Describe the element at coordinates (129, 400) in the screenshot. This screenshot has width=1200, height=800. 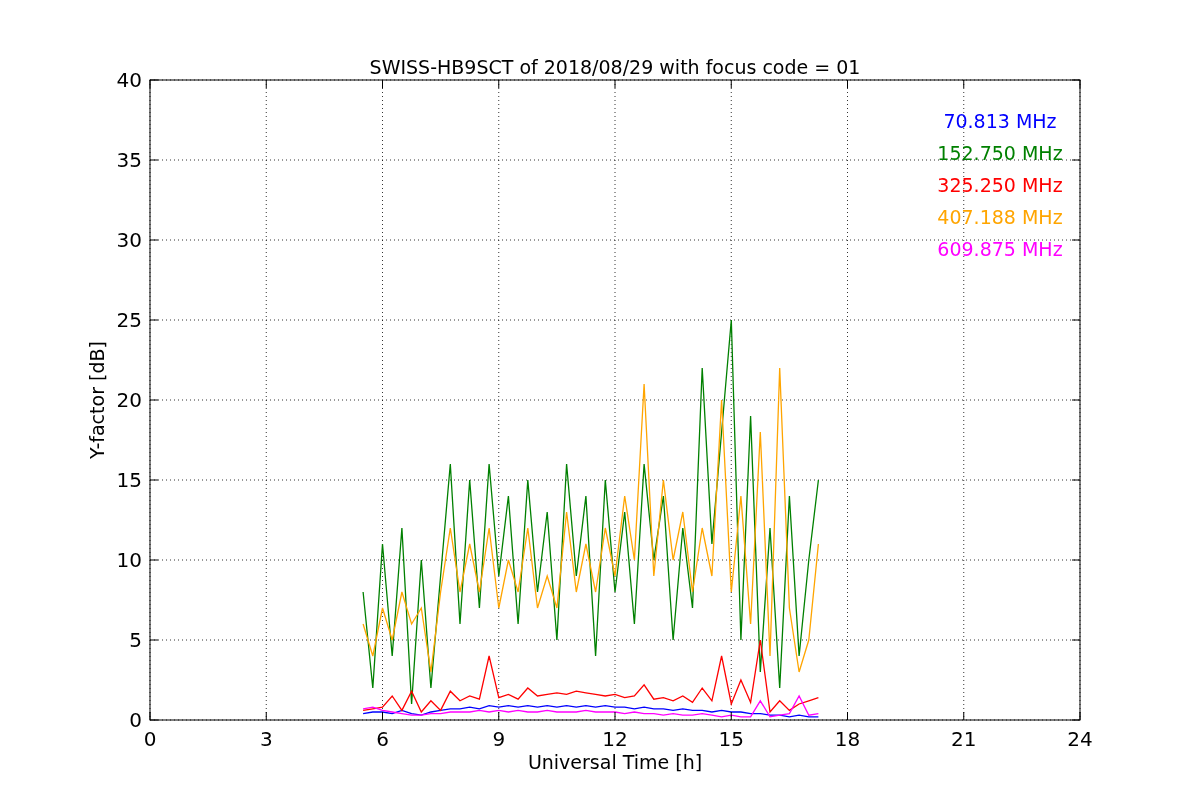
I see `y-tick-label: 20` at that location.